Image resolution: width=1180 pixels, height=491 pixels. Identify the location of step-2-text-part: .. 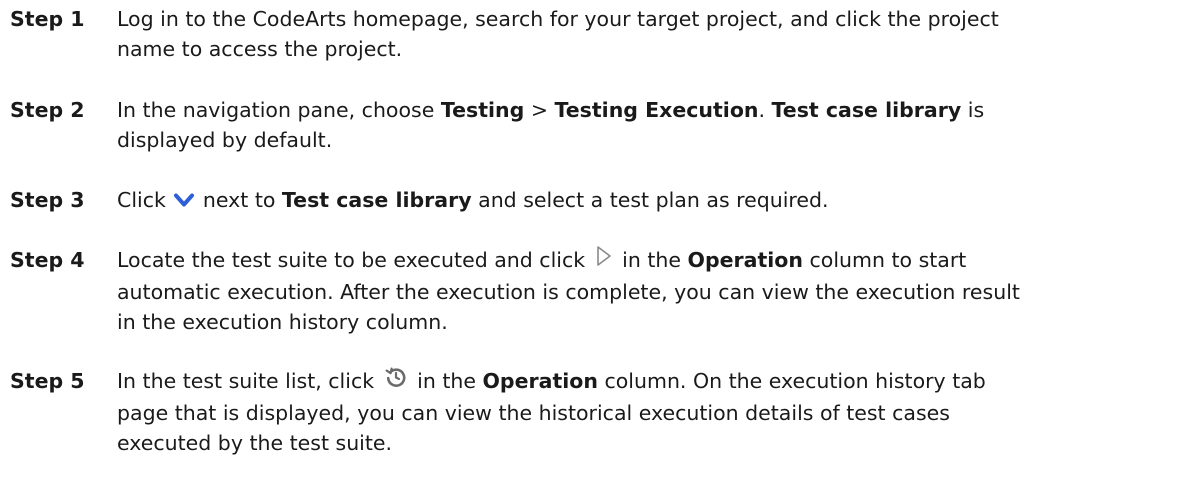
(765, 110).